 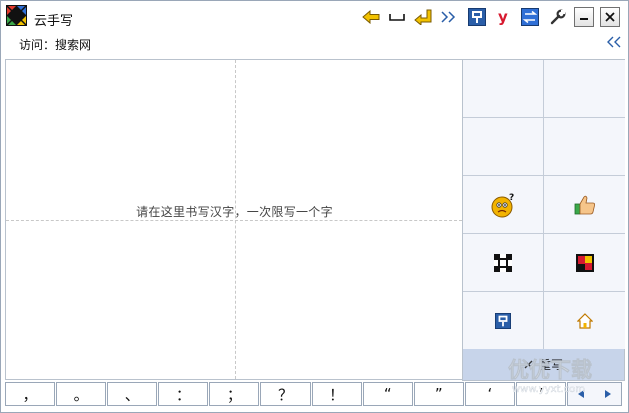 I want to click on punct-key-right-double-quote: ”, so click(x=438, y=394).